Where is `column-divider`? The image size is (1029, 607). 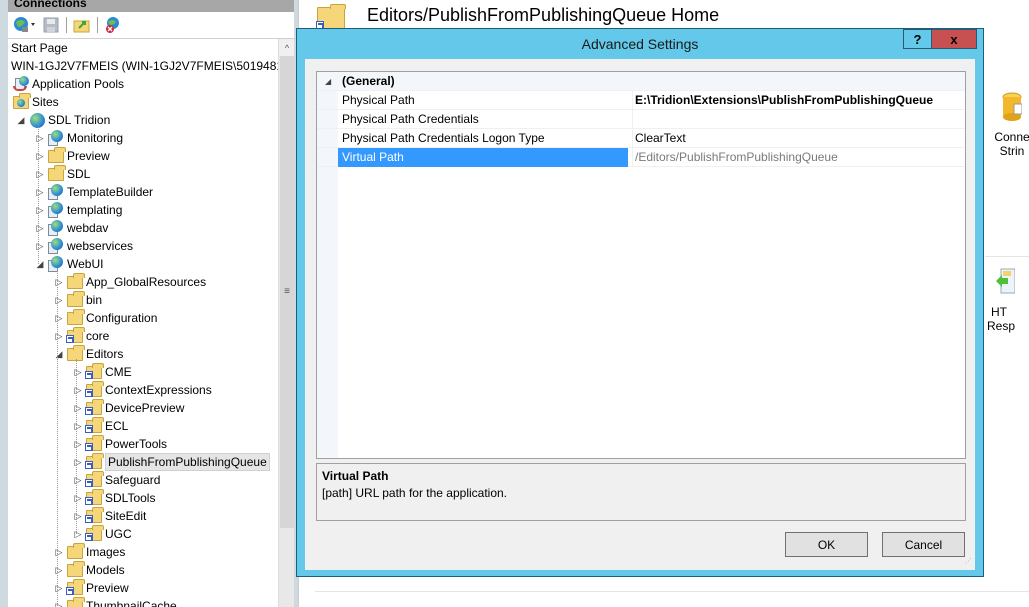 column-divider is located at coordinates (632, 129).